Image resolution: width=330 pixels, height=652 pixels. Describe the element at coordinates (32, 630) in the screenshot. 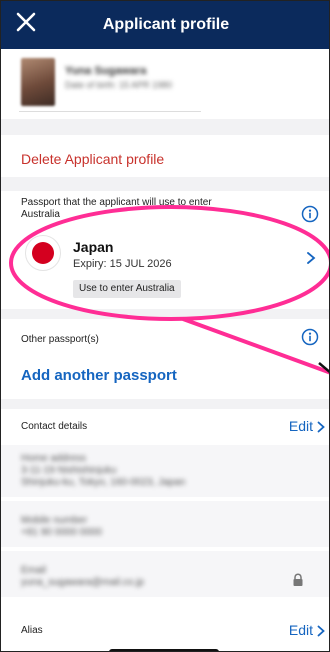

I see `alias-label: Alias` at that location.